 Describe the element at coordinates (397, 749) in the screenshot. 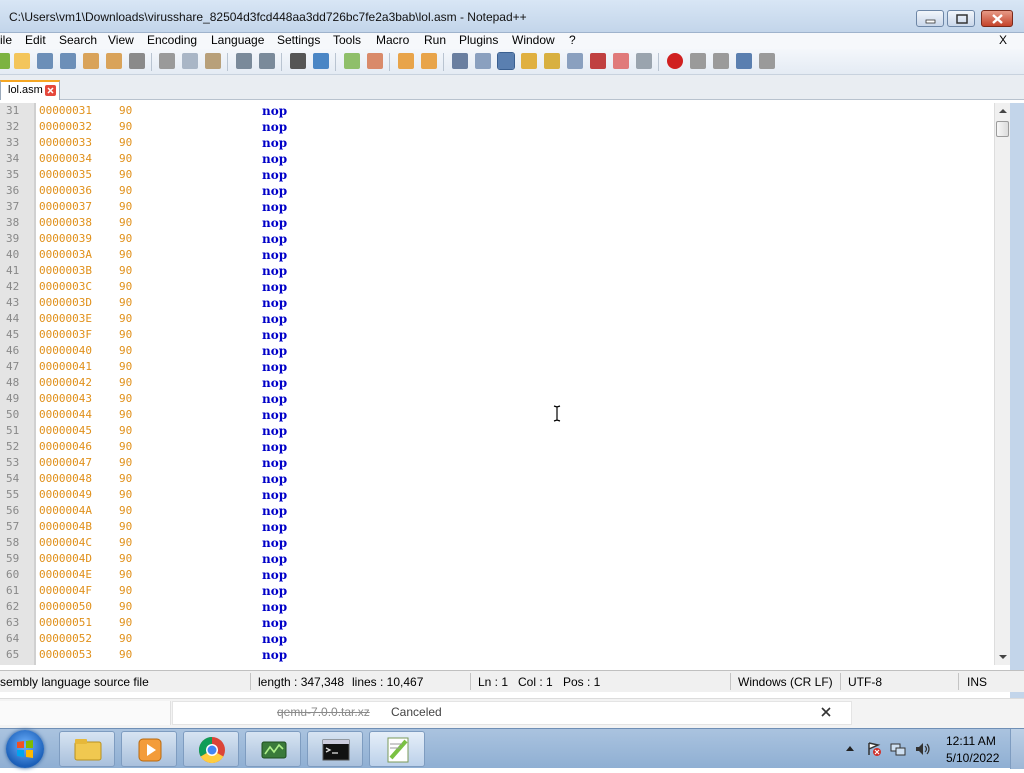

I see `taskbar-notepadpp` at that location.